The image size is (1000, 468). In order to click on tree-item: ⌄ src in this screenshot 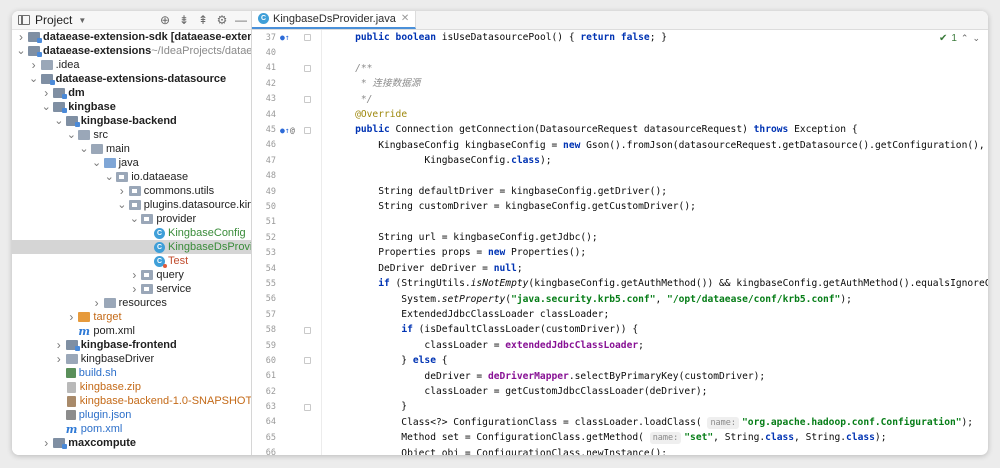, I will do `click(131, 135)`.